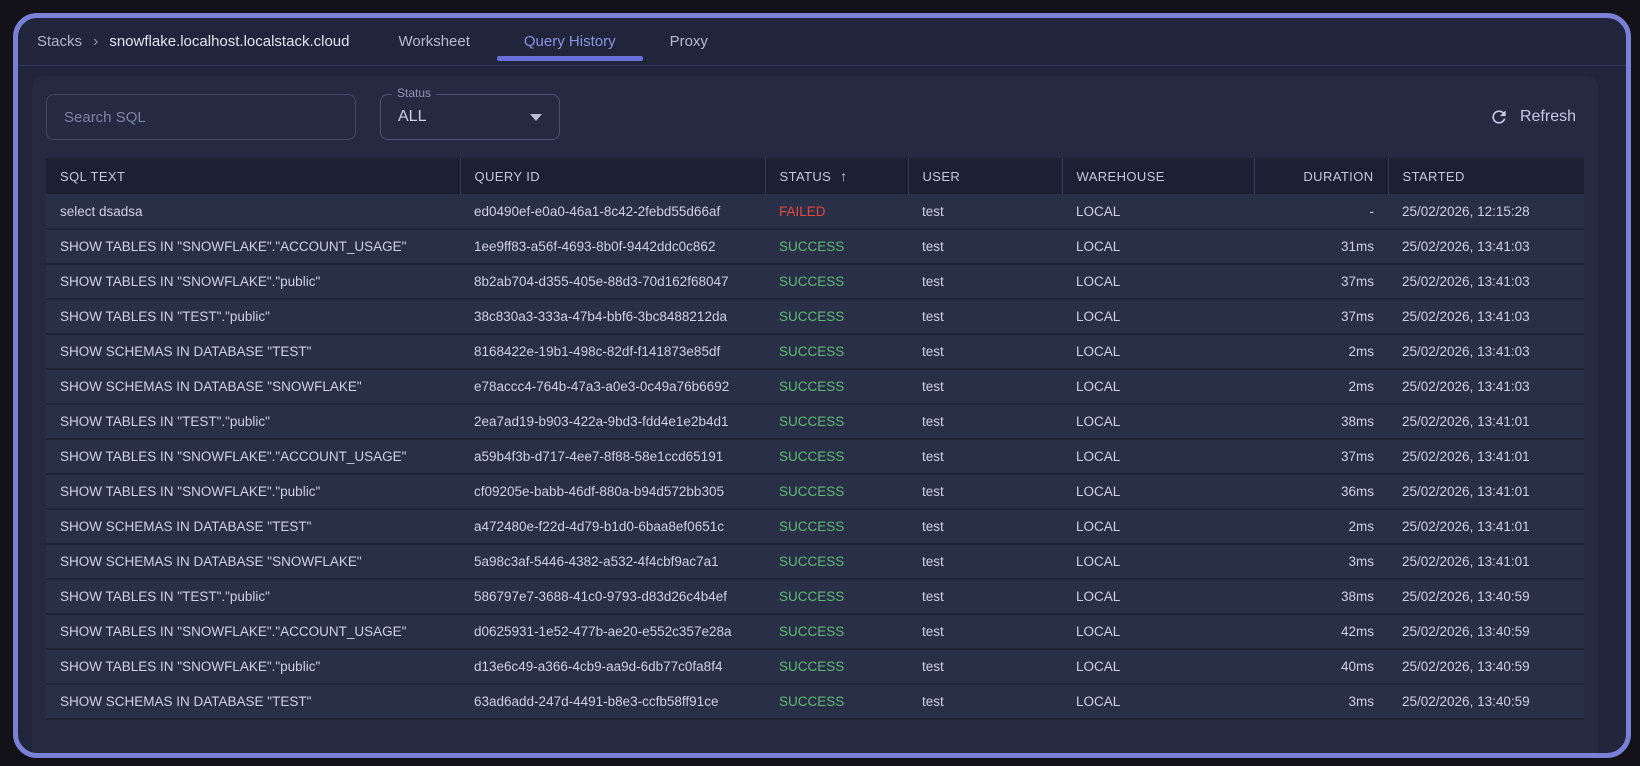 This screenshot has width=1640, height=766. What do you see at coordinates (843, 176) in the screenshot?
I see `sort-ascending-icon: ↑` at bounding box center [843, 176].